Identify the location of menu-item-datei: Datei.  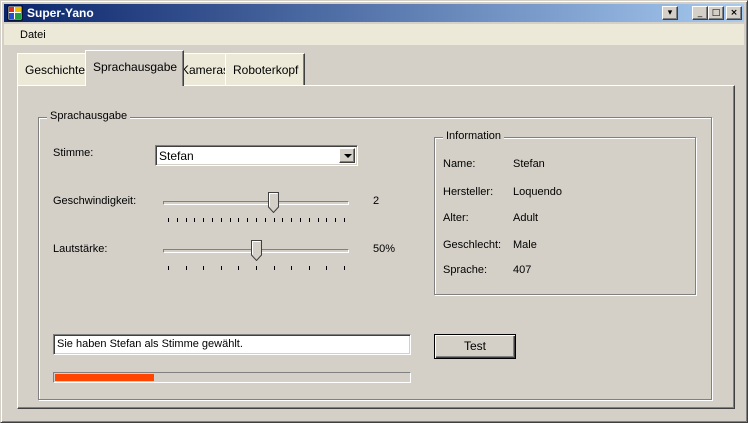
(33, 35).